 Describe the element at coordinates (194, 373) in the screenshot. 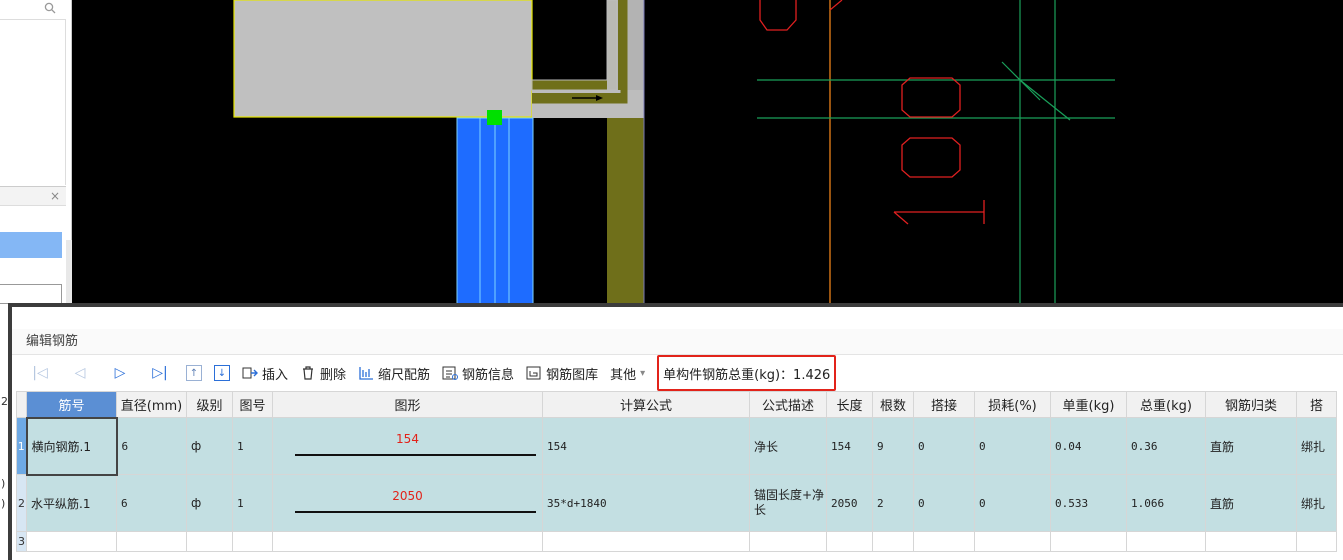

I see `move-up-button: ↑` at that location.